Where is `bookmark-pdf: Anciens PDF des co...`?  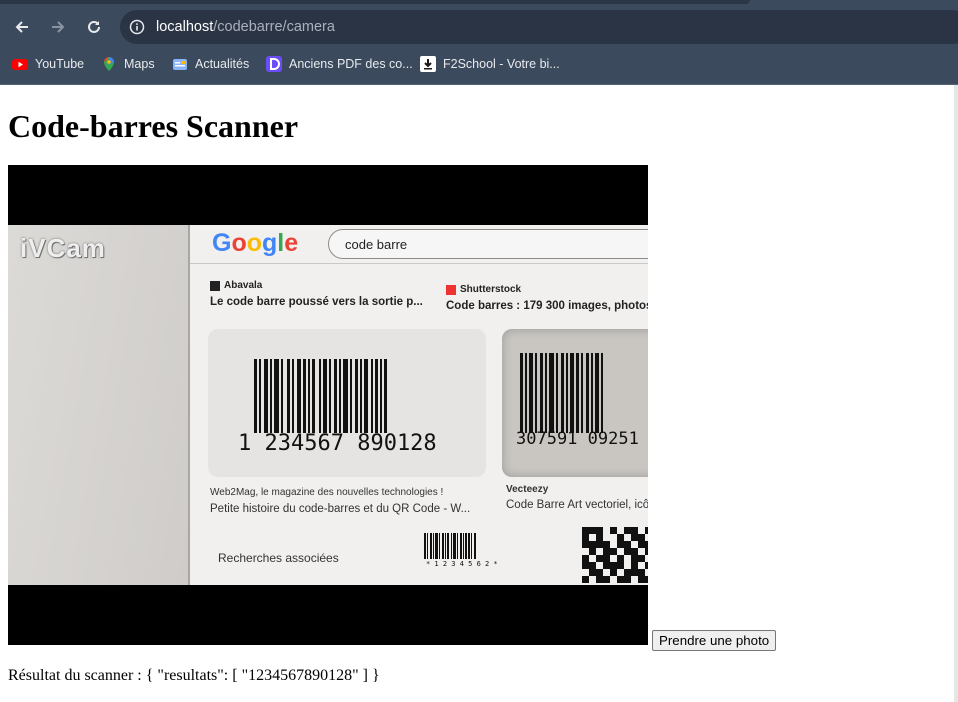 bookmark-pdf: Anciens PDF des co... is located at coordinates (339, 64).